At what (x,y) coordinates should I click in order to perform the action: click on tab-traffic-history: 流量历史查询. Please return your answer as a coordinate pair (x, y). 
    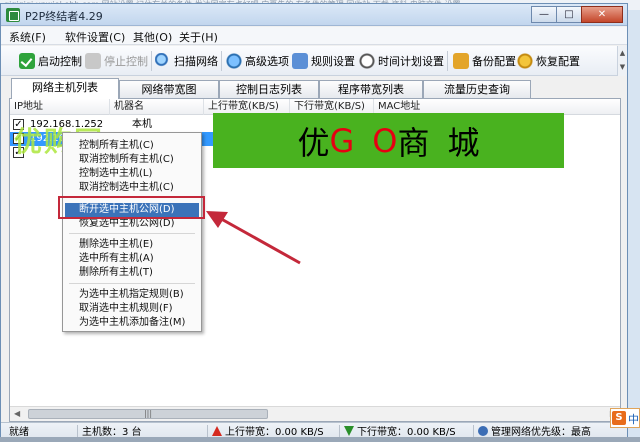
    Looking at the image, I should click on (477, 89).